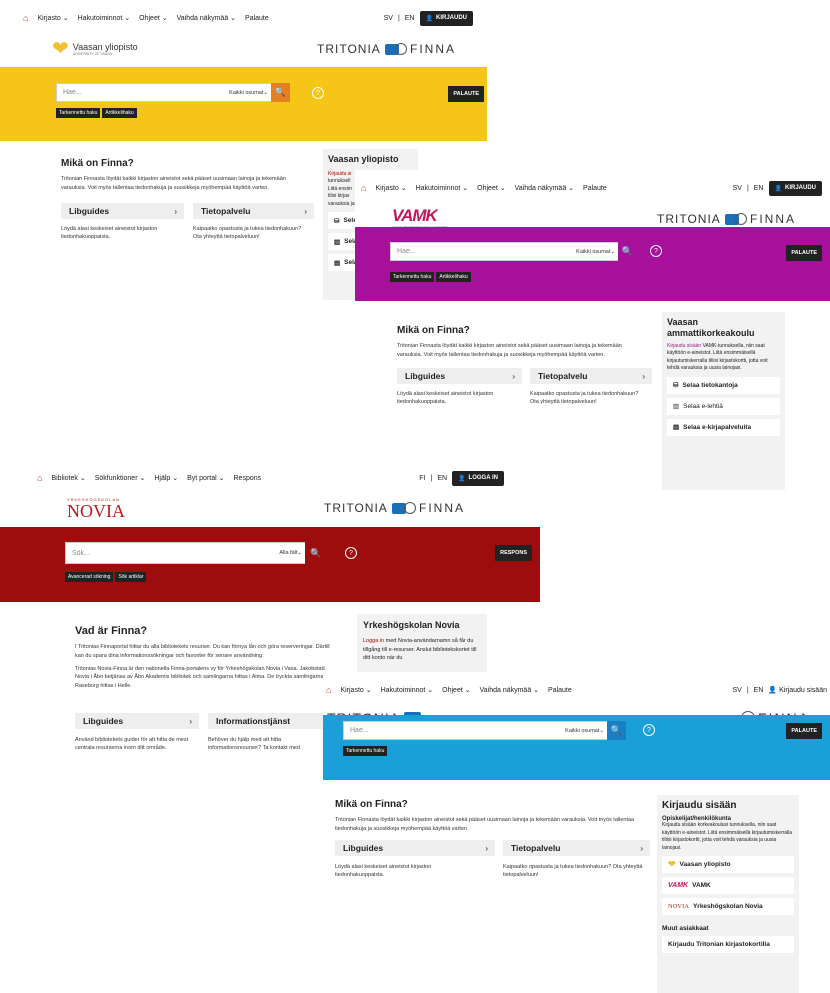  What do you see at coordinates (373, 641) in the screenshot?
I see `sidebar-login-link: Logga in` at bounding box center [373, 641].